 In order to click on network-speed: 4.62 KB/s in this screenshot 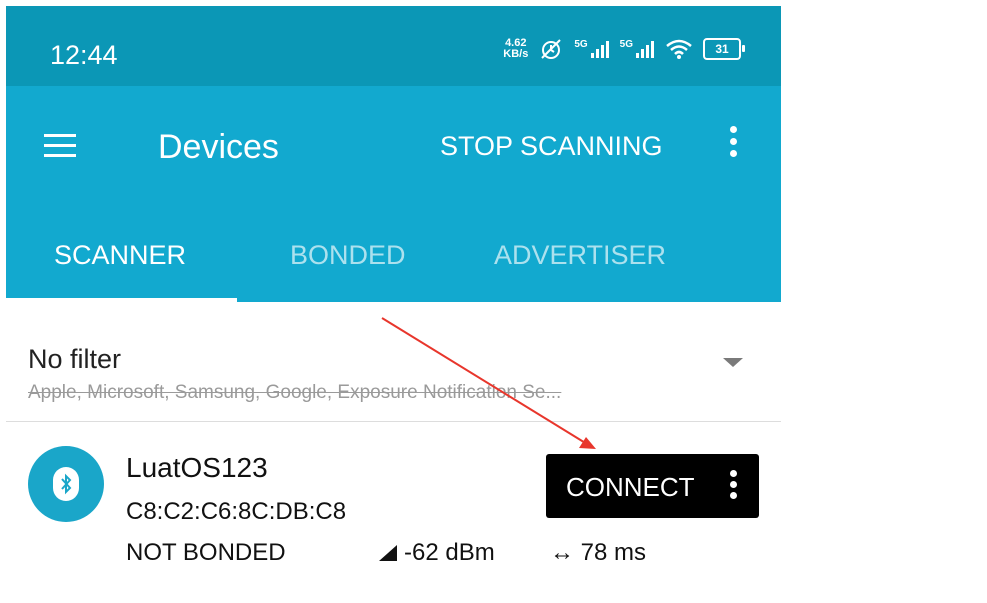, I will do `click(516, 48)`.